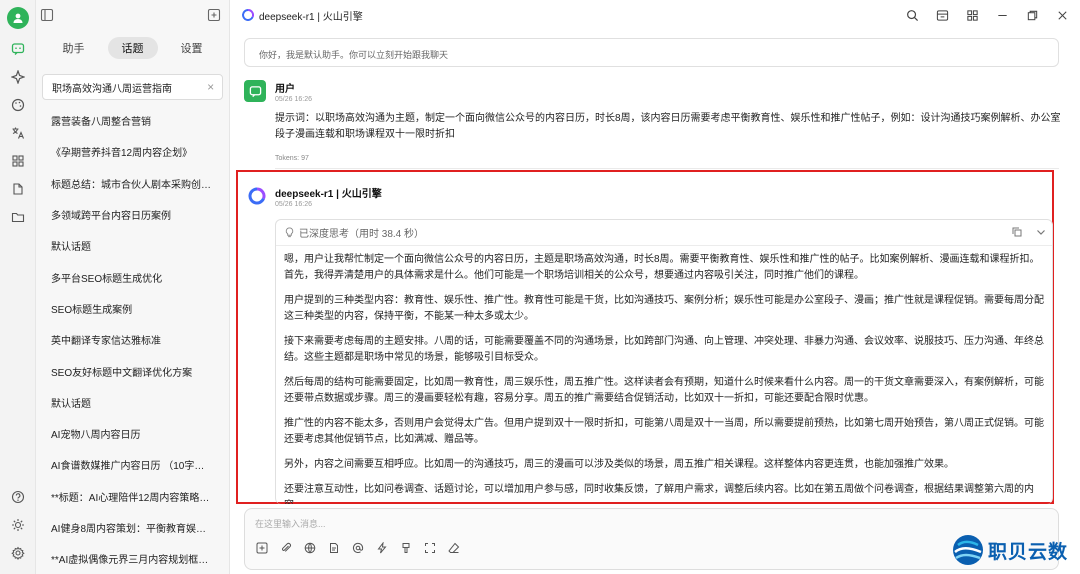  I want to click on thinking-label: 已深度思考（用时 38.4 秒）, so click(362, 234).